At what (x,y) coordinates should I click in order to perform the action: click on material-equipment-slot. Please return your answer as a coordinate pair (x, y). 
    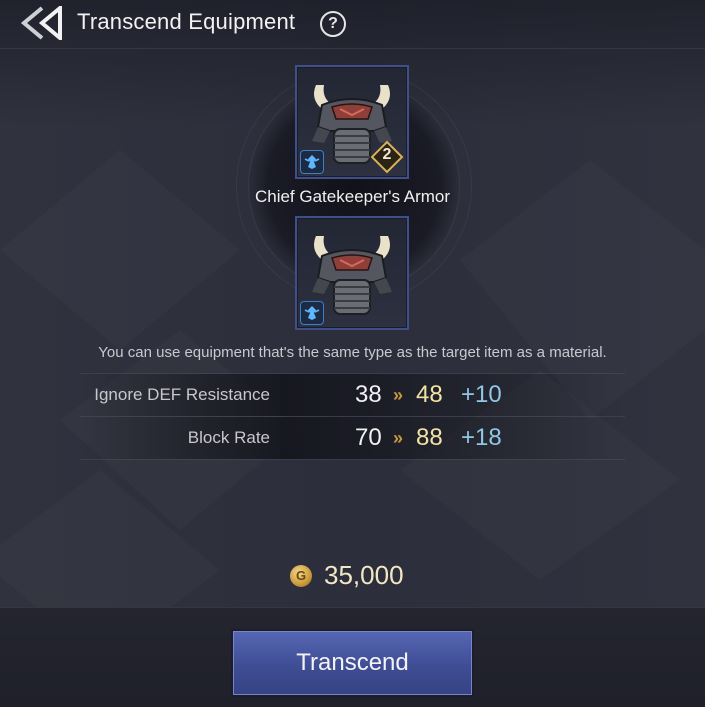
    Looking at the image, I should click on (352, 273).